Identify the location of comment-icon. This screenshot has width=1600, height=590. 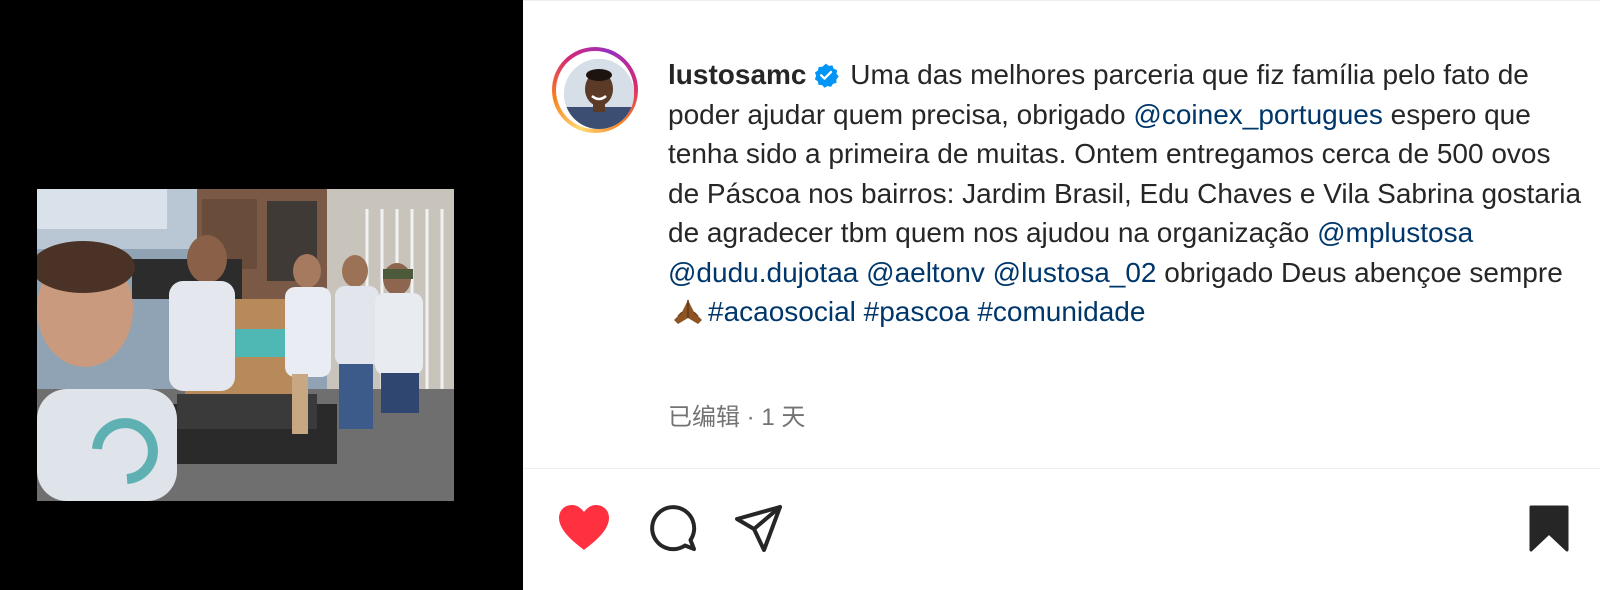
(673, 528).